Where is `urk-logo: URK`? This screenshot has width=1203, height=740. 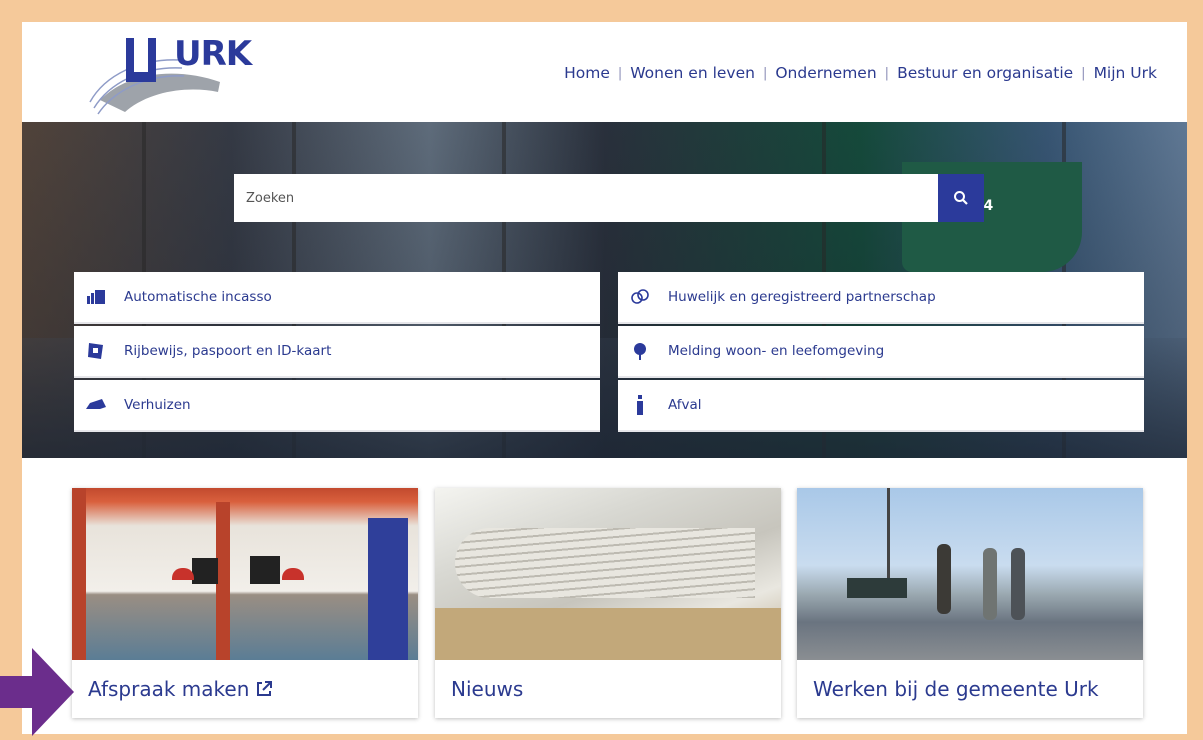
urk-logo: URK is located at coordinates (161, 73).